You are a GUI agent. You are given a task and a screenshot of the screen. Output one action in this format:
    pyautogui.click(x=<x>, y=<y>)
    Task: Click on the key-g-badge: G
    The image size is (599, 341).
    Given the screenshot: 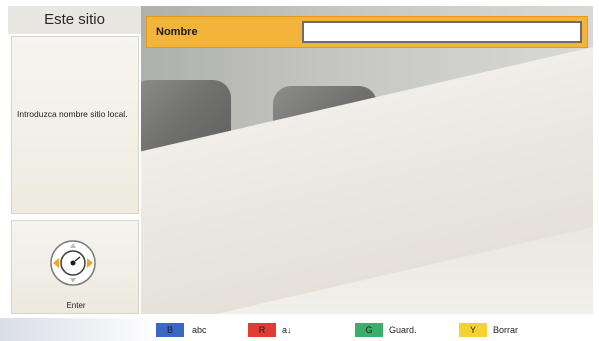 What is the action you would take?
    pyautogui.click(x=369, y=330)
    